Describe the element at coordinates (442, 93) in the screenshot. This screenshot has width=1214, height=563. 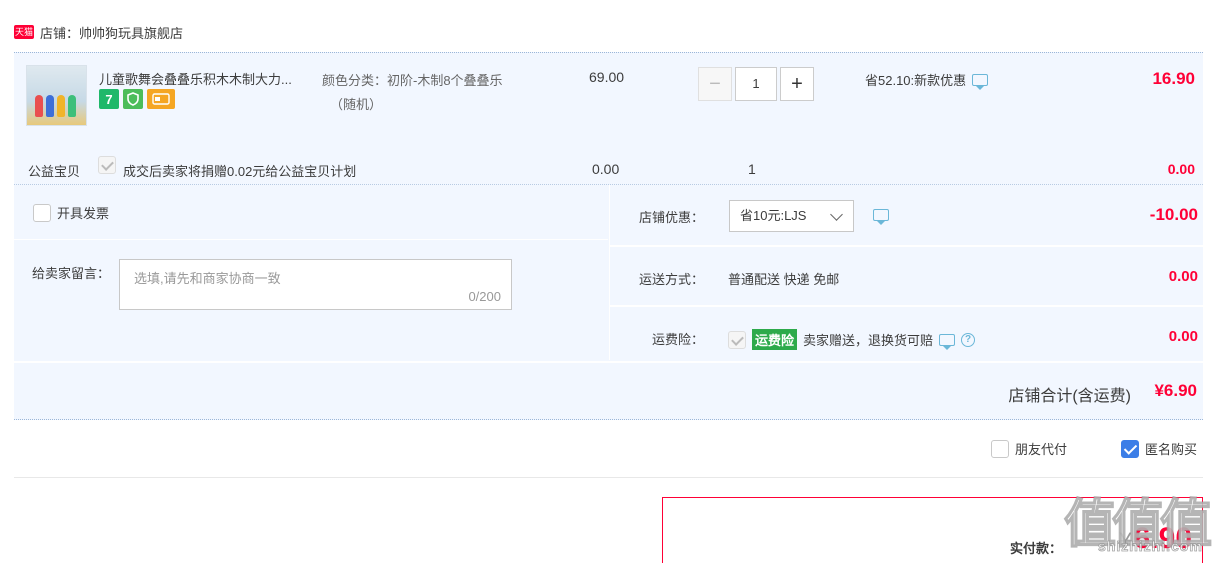
I see `sku-info: 颜色分类：初阶-木制8个叠叠乐 （随机）` at that location.